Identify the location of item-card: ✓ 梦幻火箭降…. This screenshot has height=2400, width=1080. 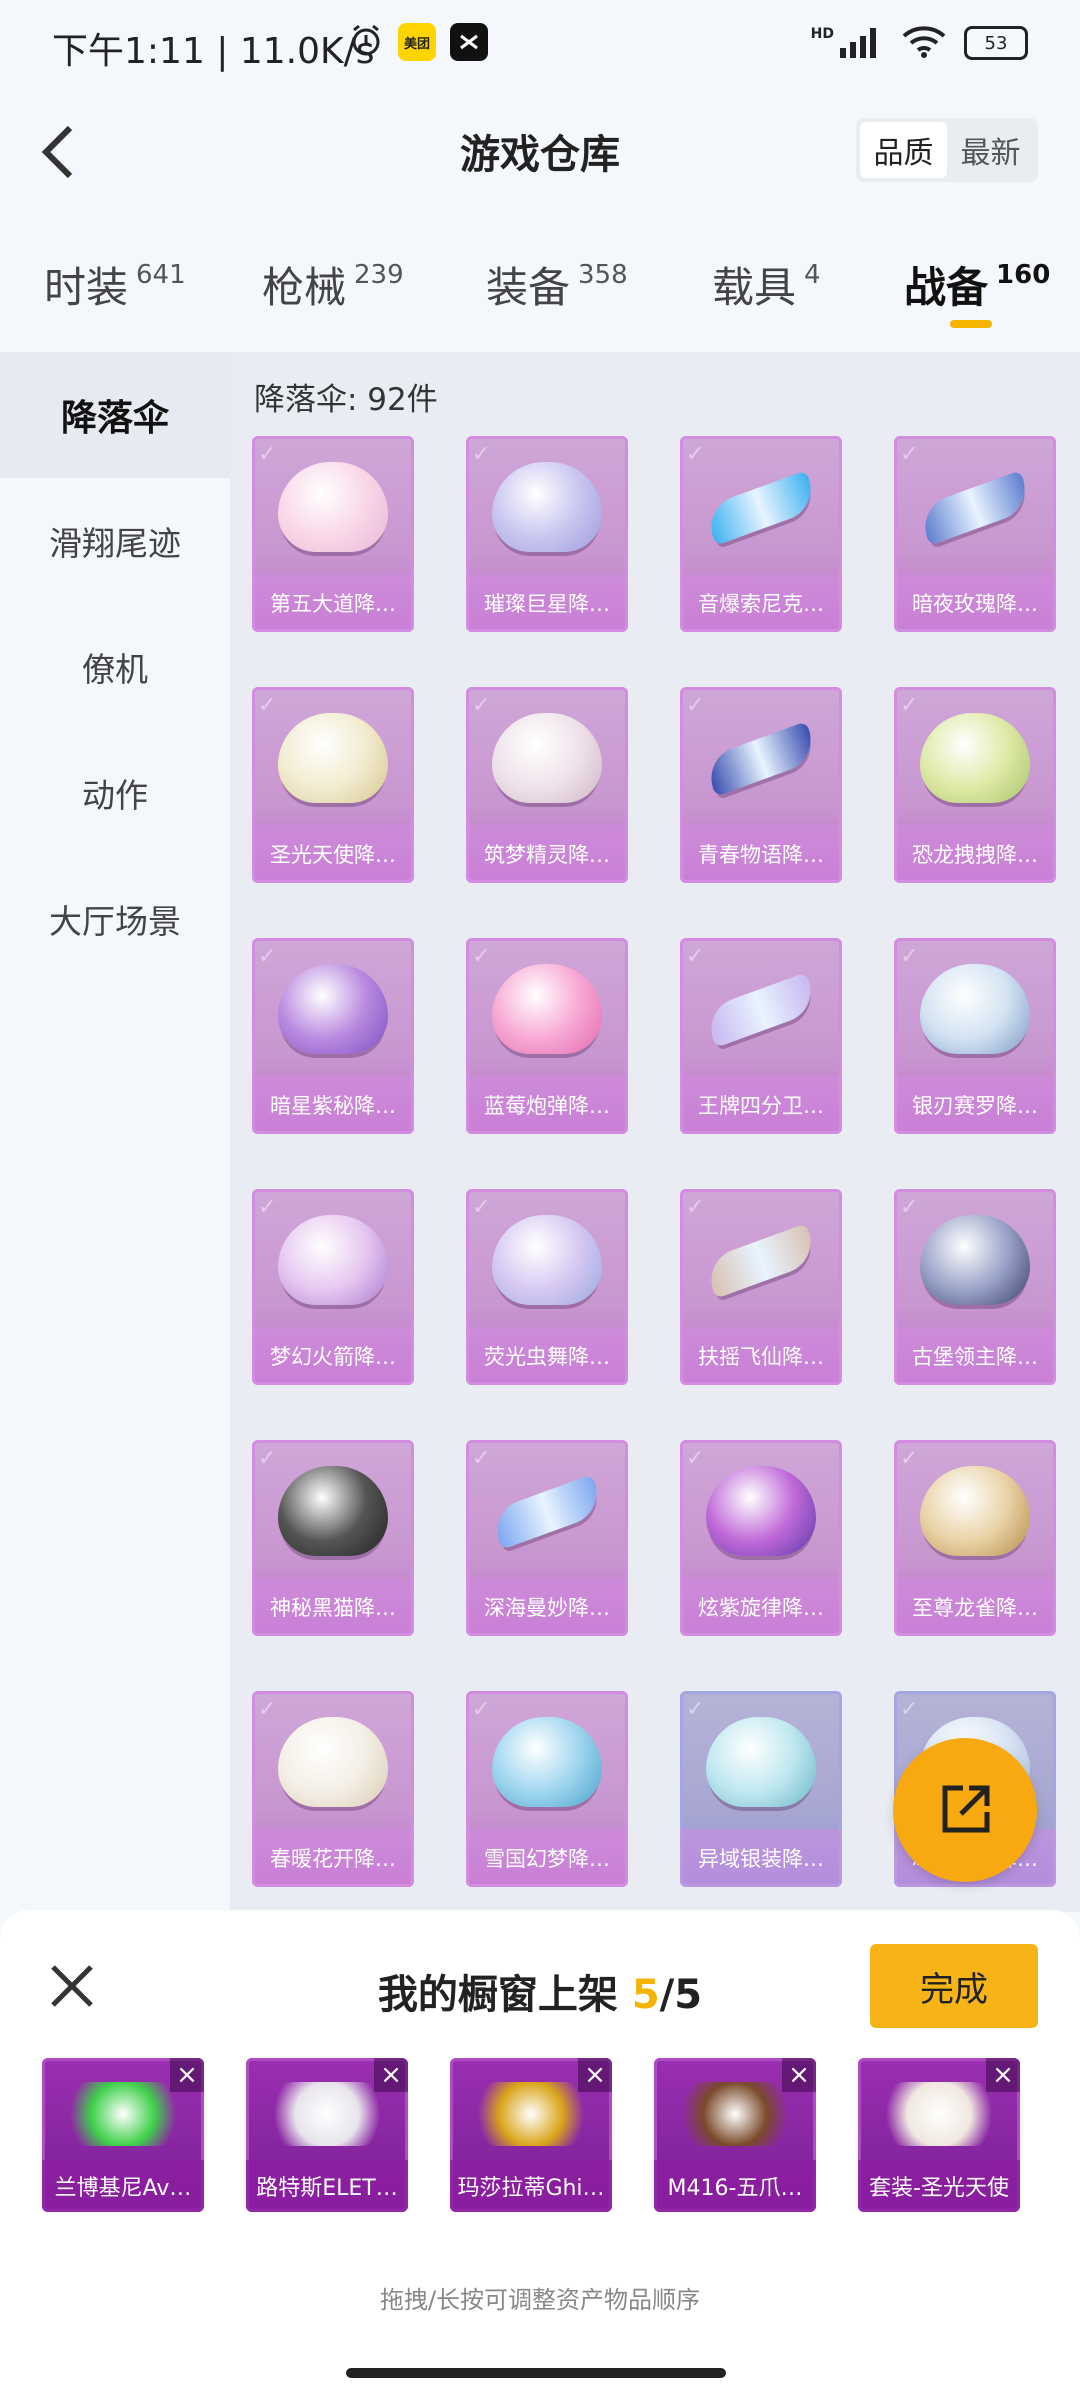
(333, 1287).